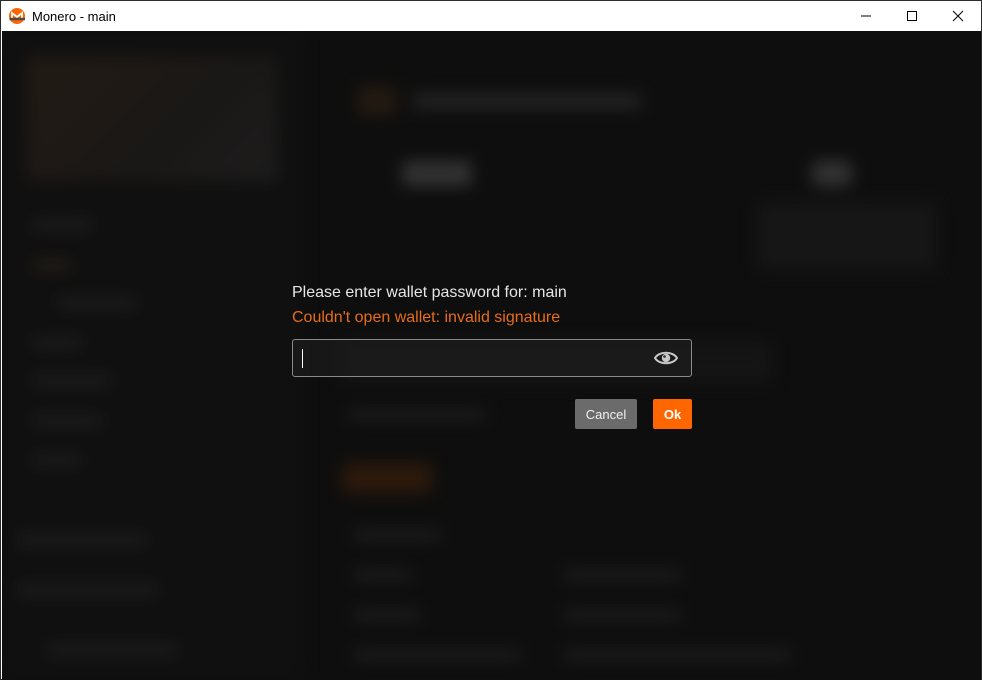 The height and width of the screenshot is (680, 982). I want to click on window-title: Monero - main, so click(74, 16).